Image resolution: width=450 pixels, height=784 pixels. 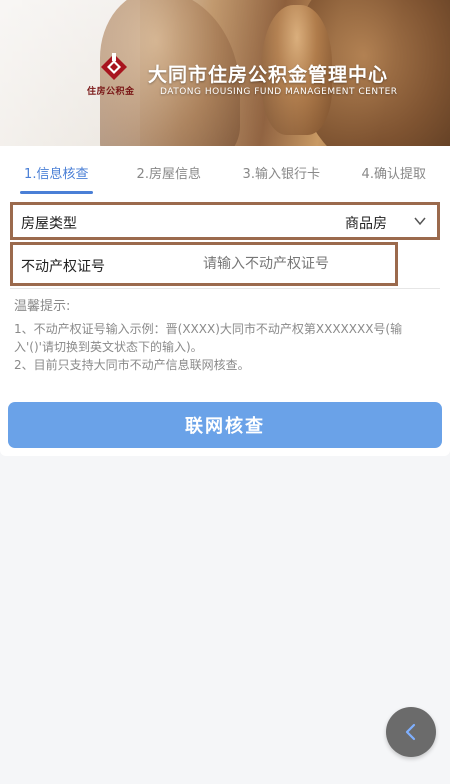 I want to click on cert-number-row: 不动产权证号, so click(x=204, y=264).